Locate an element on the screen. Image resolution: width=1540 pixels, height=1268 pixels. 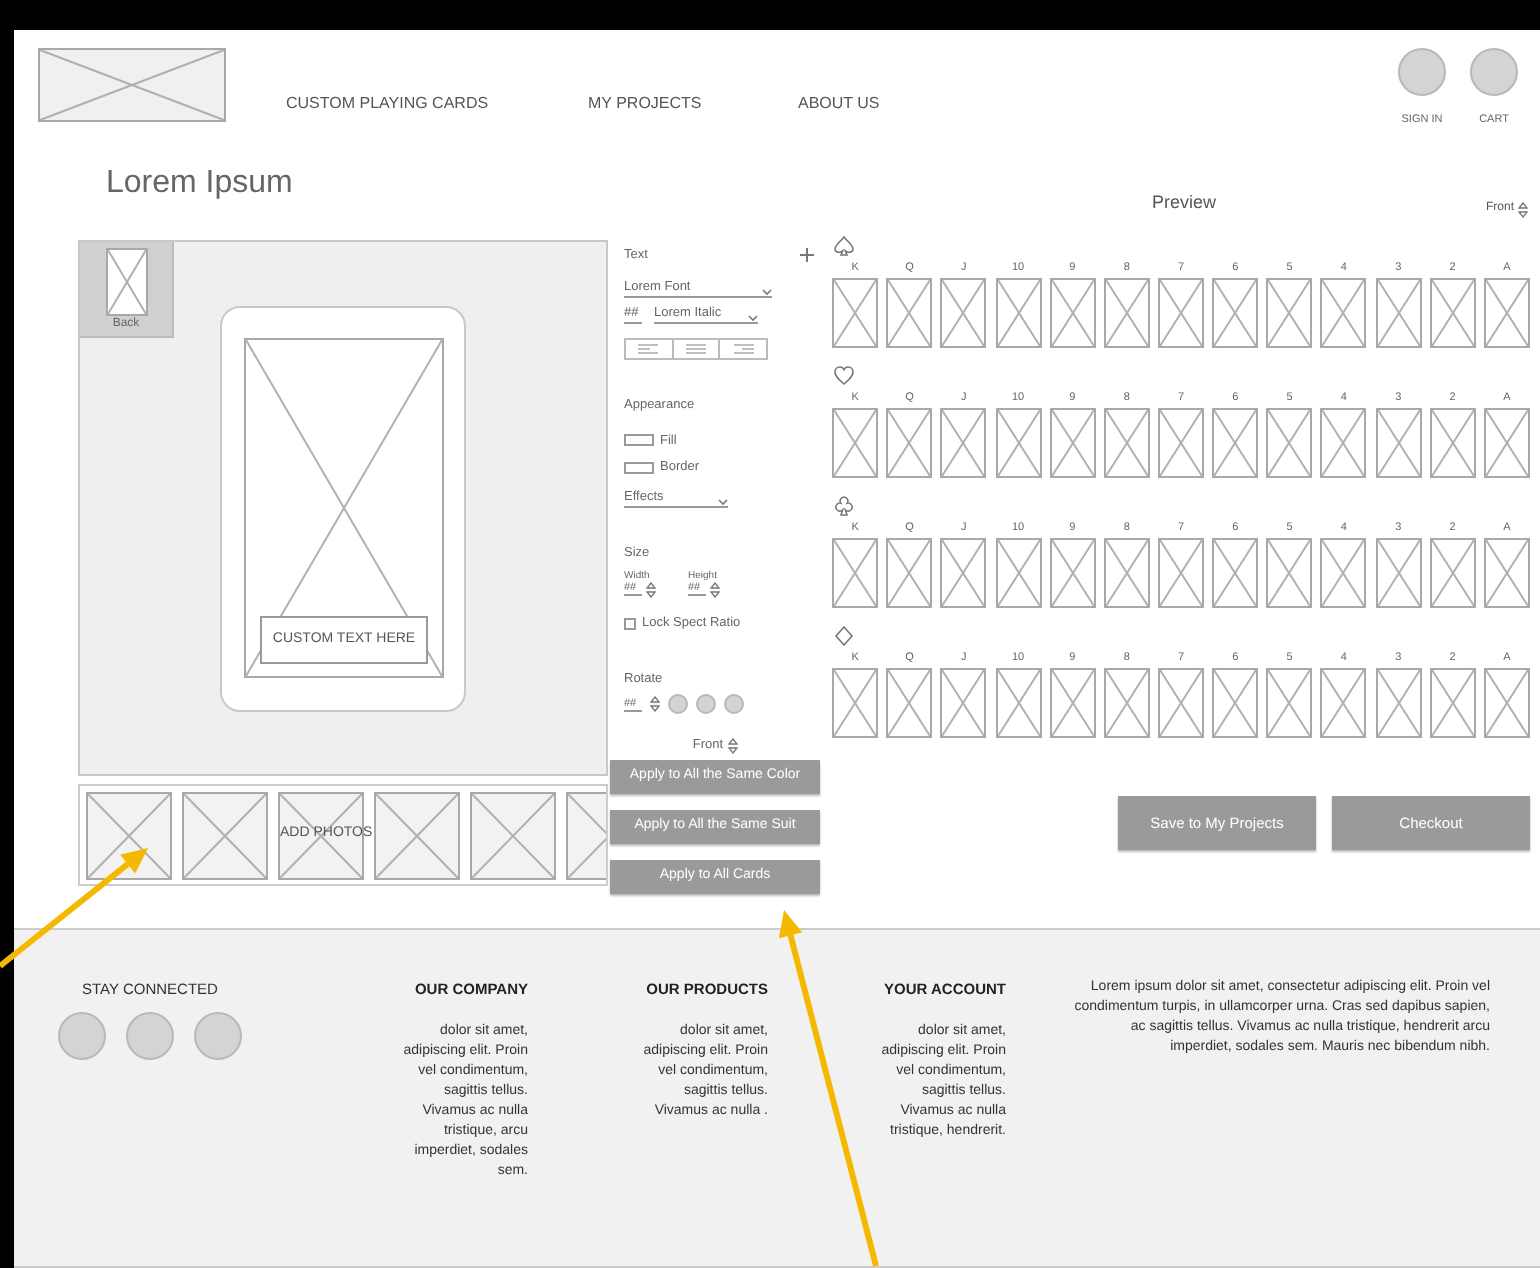
align-center-icon is located at coordinates (696, 348).